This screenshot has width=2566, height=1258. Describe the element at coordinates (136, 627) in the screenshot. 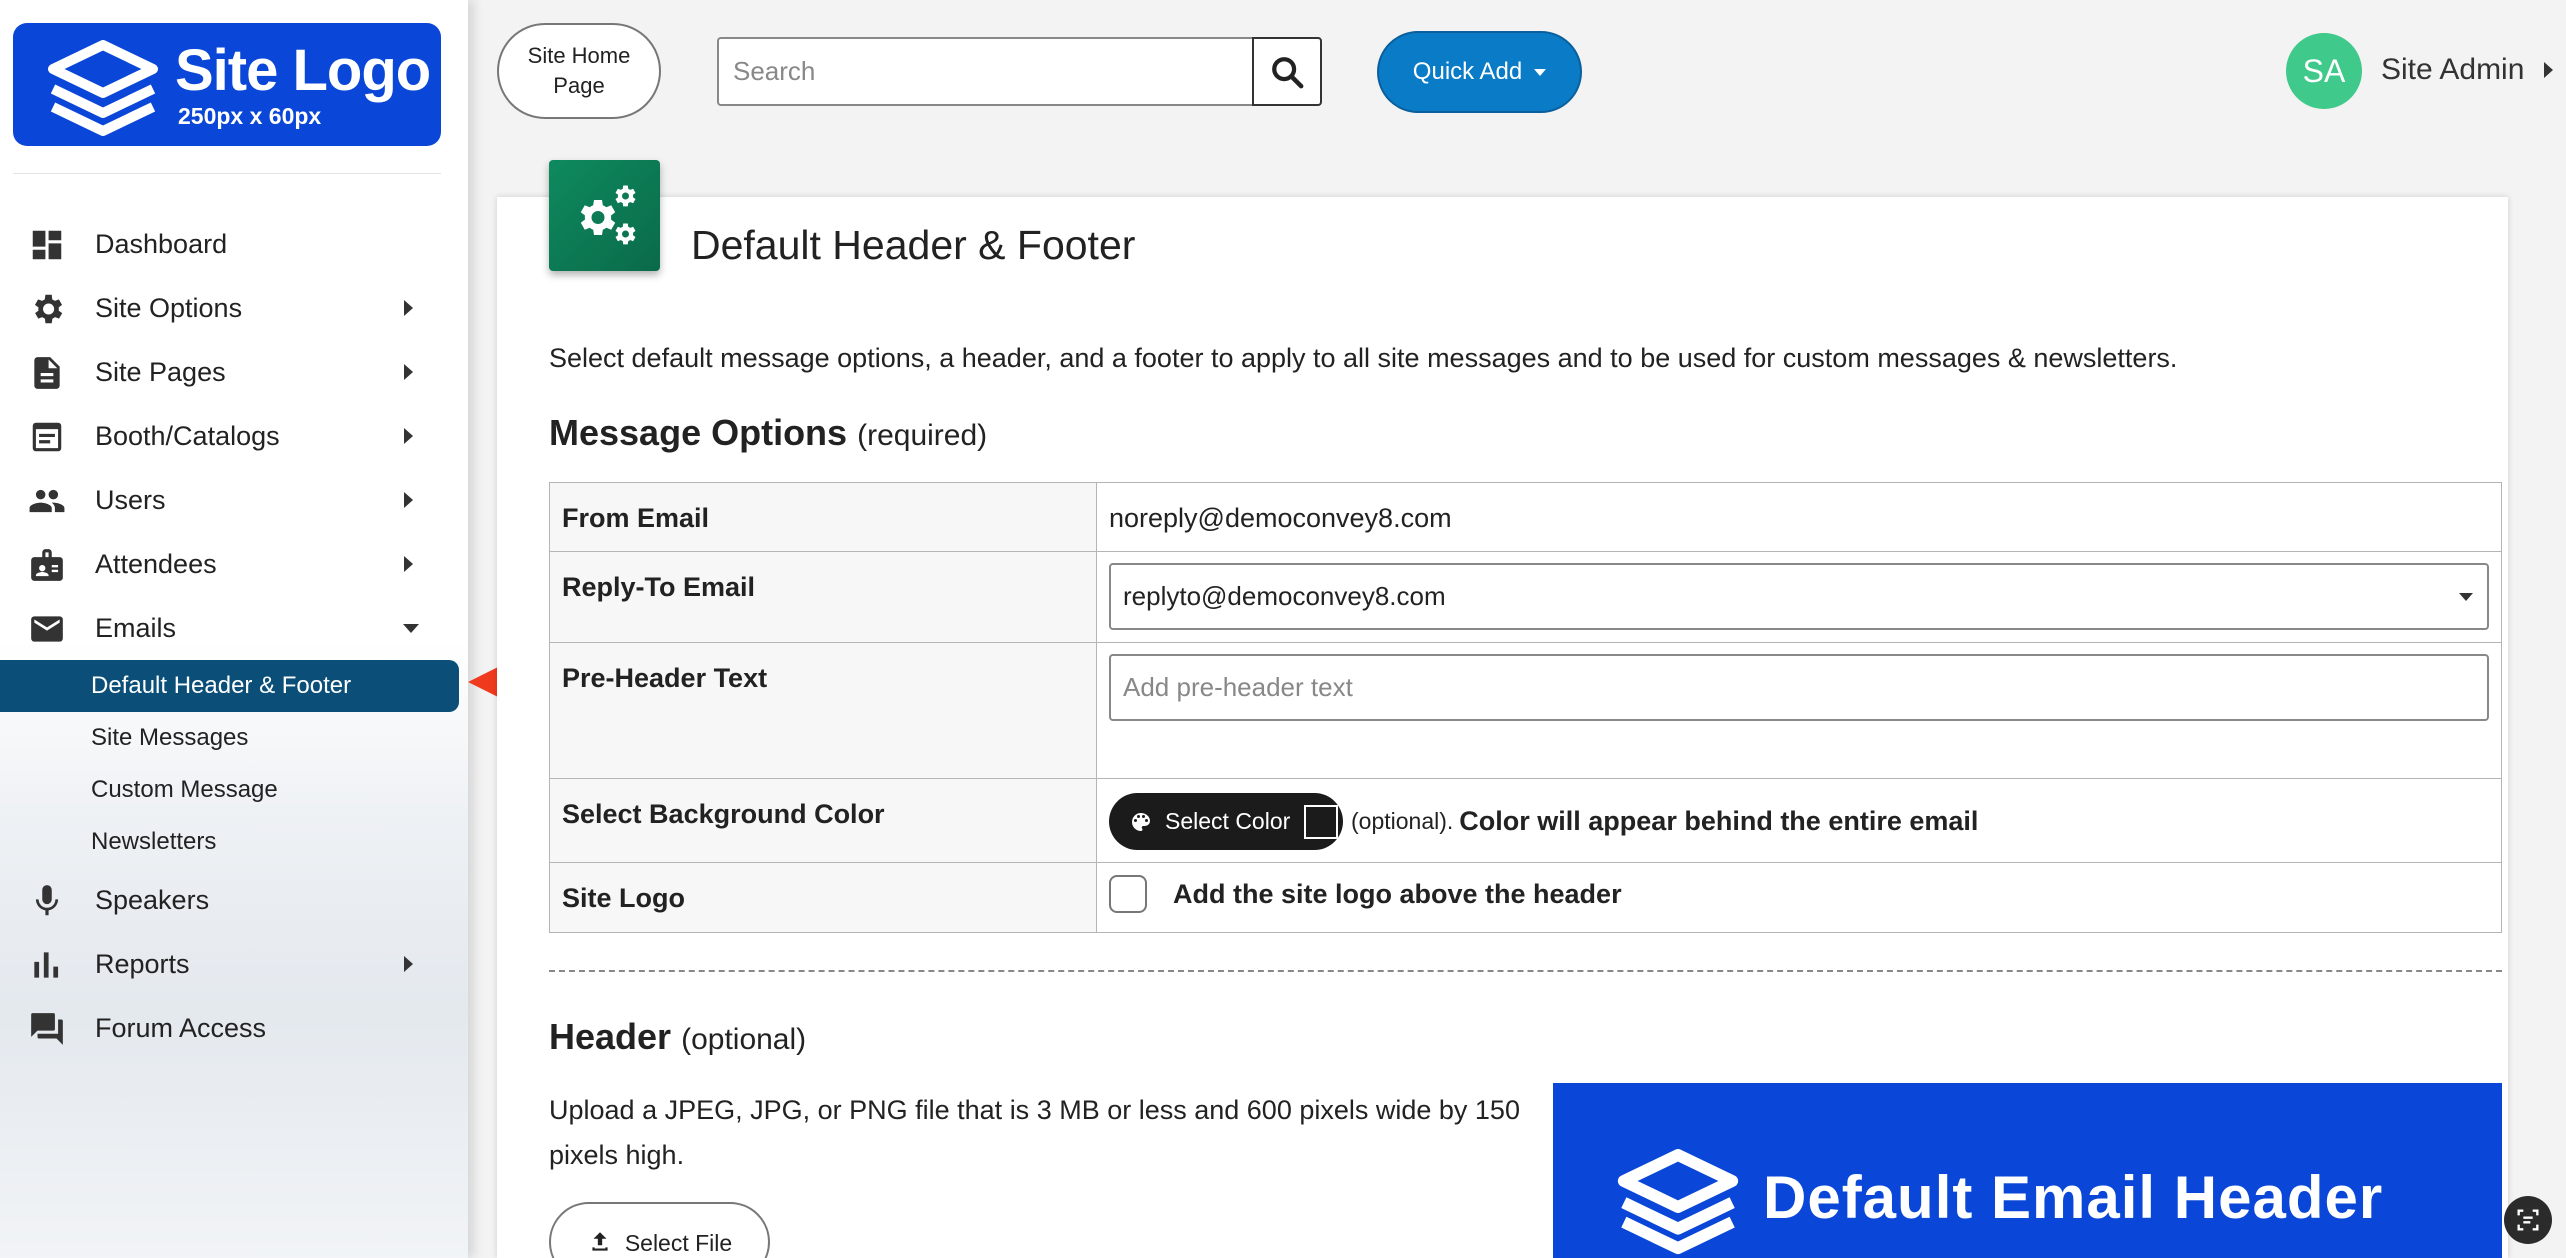

I see `sidebar-item-label: Emails` at that location.